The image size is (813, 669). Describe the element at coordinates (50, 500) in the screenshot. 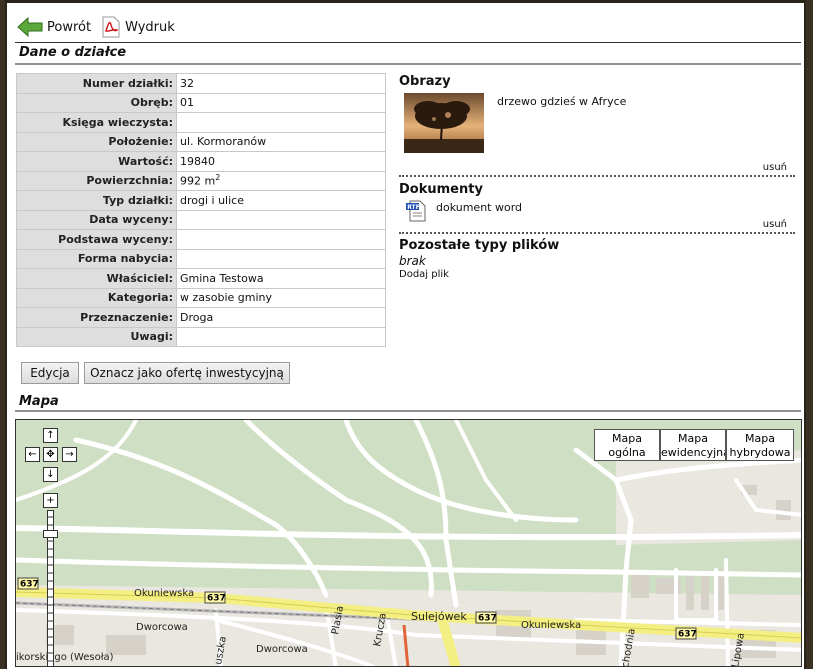

I see `zoom-in-icon: +` at that location.